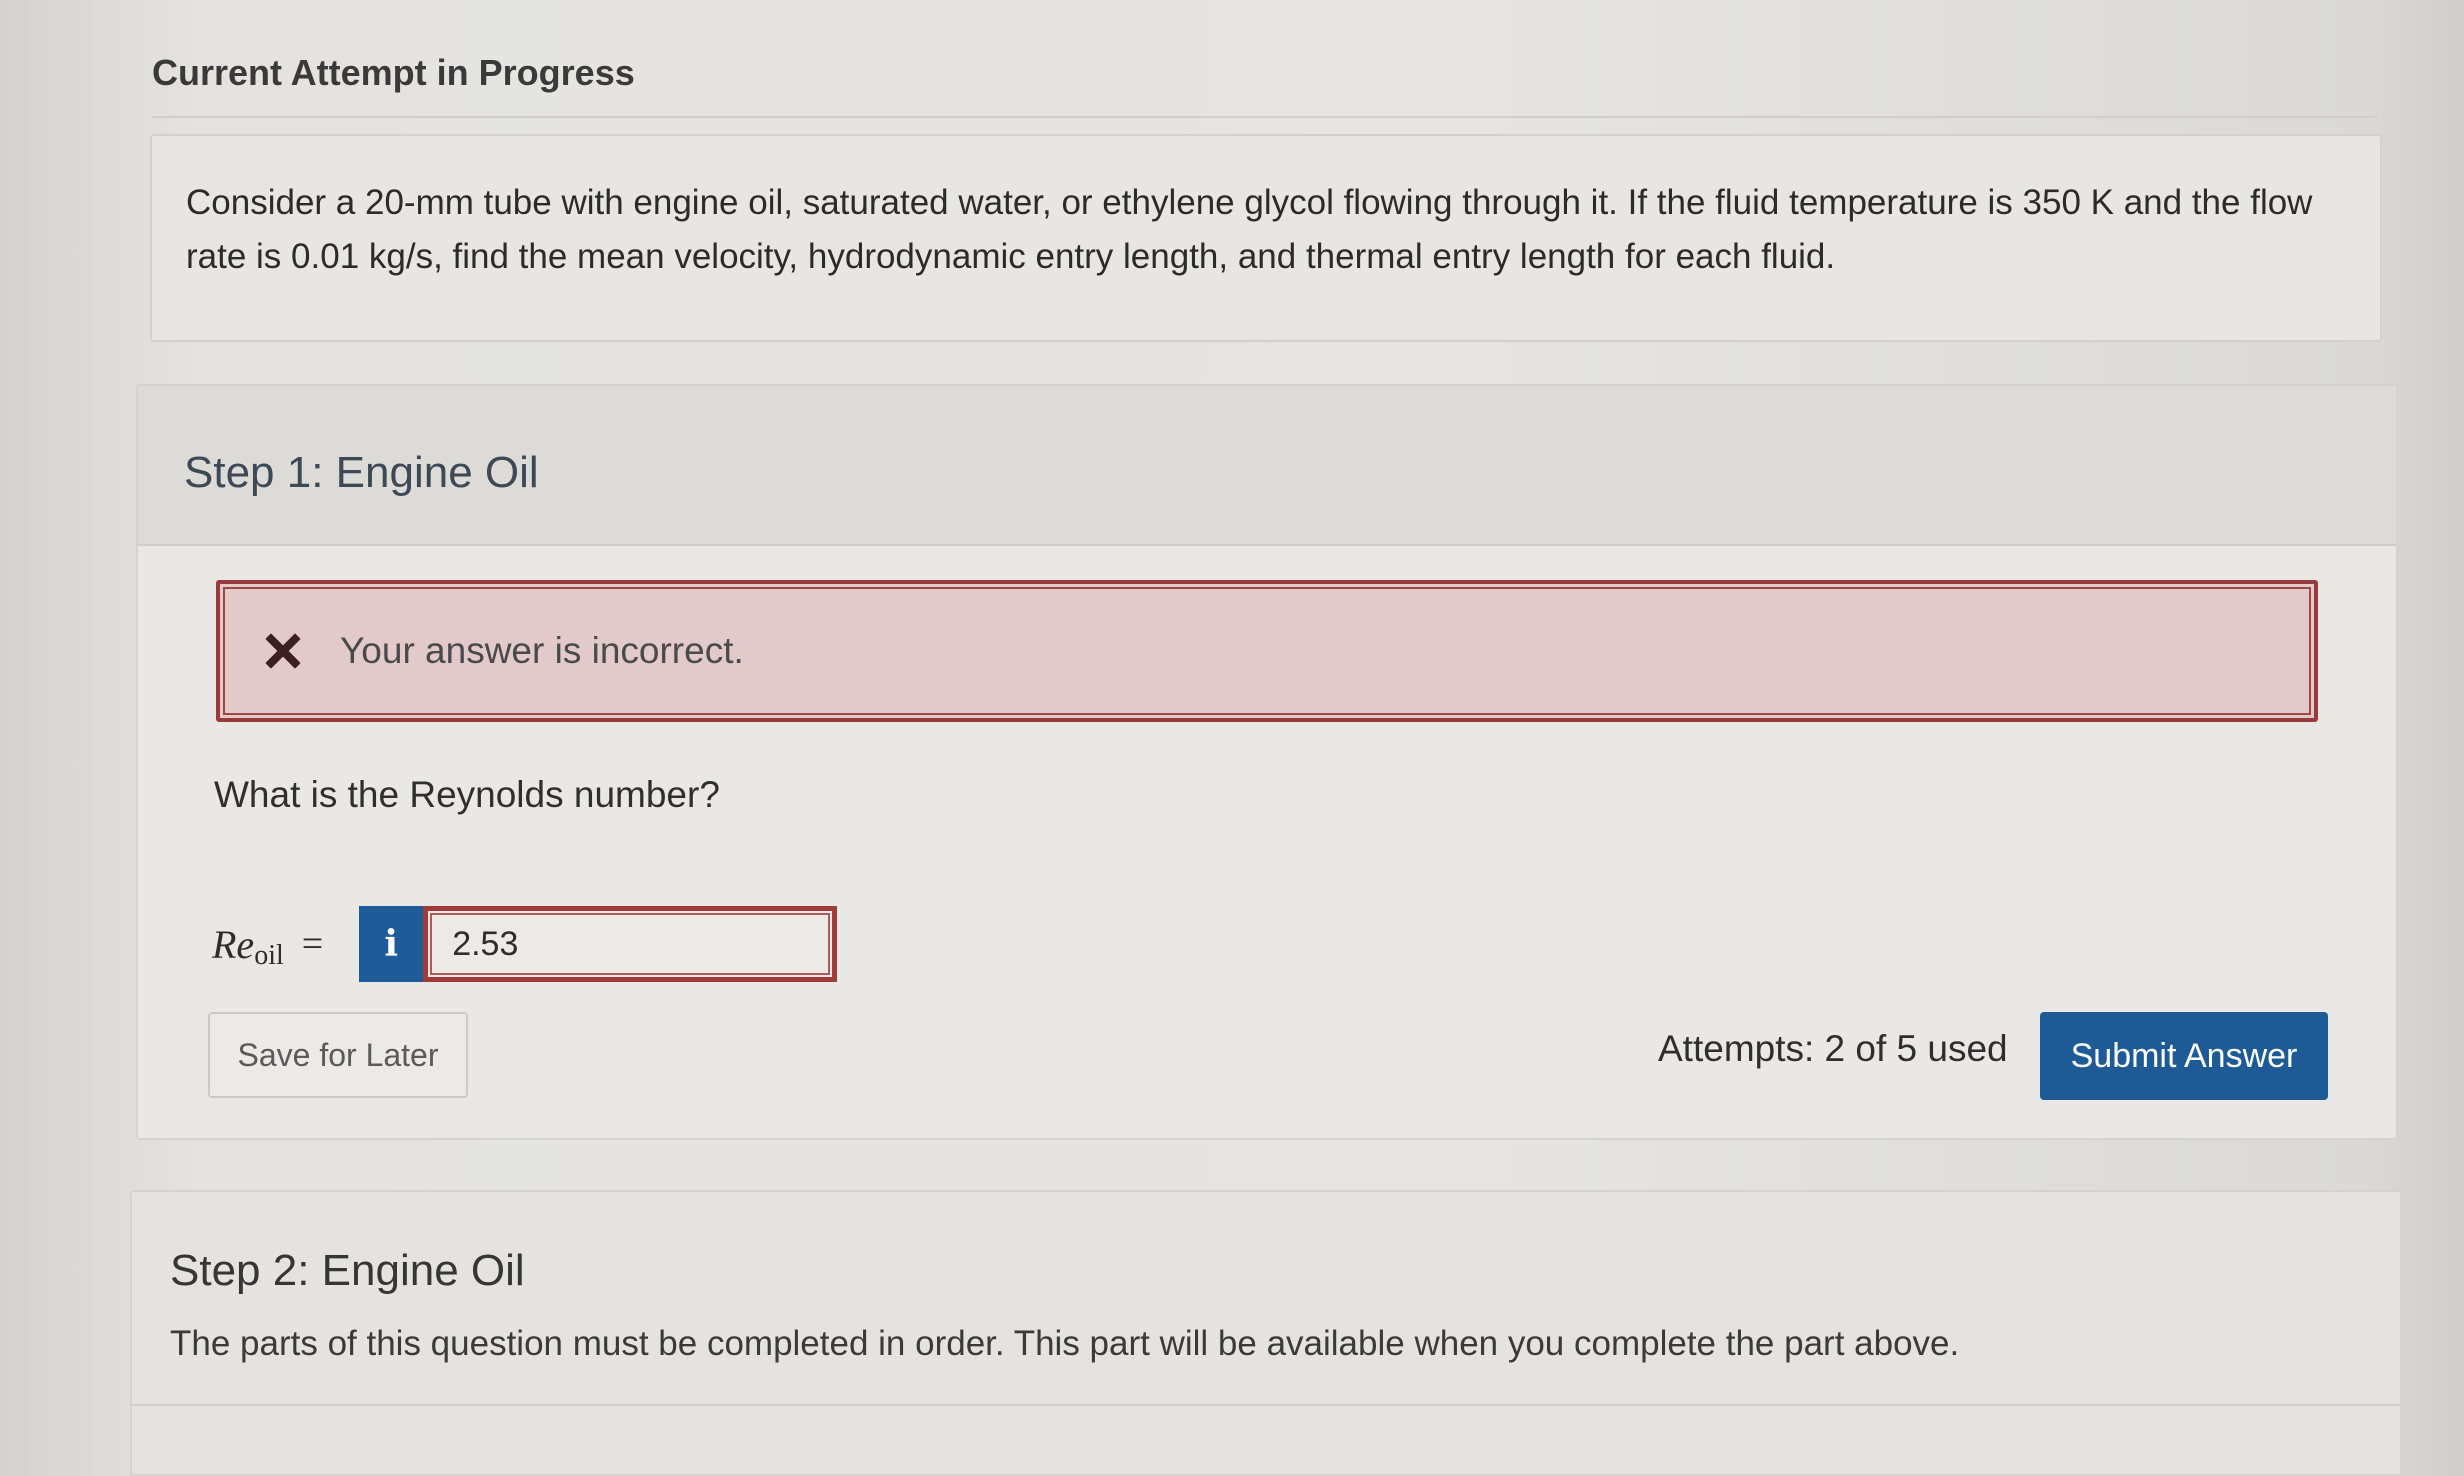 The image size is (2464, 1476). What do you see at coordinates (393, 72) in the screenshot?
I see `page-title: Current Attempt in Progress` at bounding box center [393, 72].